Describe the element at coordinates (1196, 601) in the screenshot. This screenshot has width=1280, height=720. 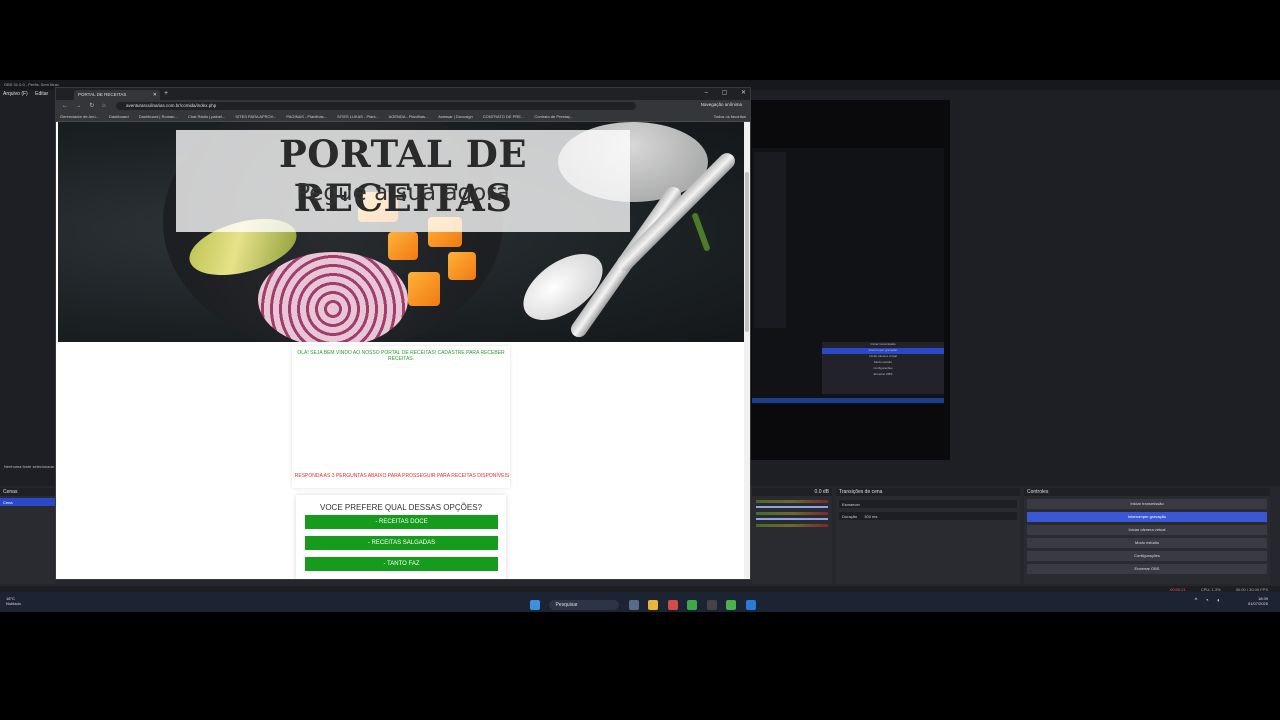
I see `tray-chevron-icon: ^` at that location.